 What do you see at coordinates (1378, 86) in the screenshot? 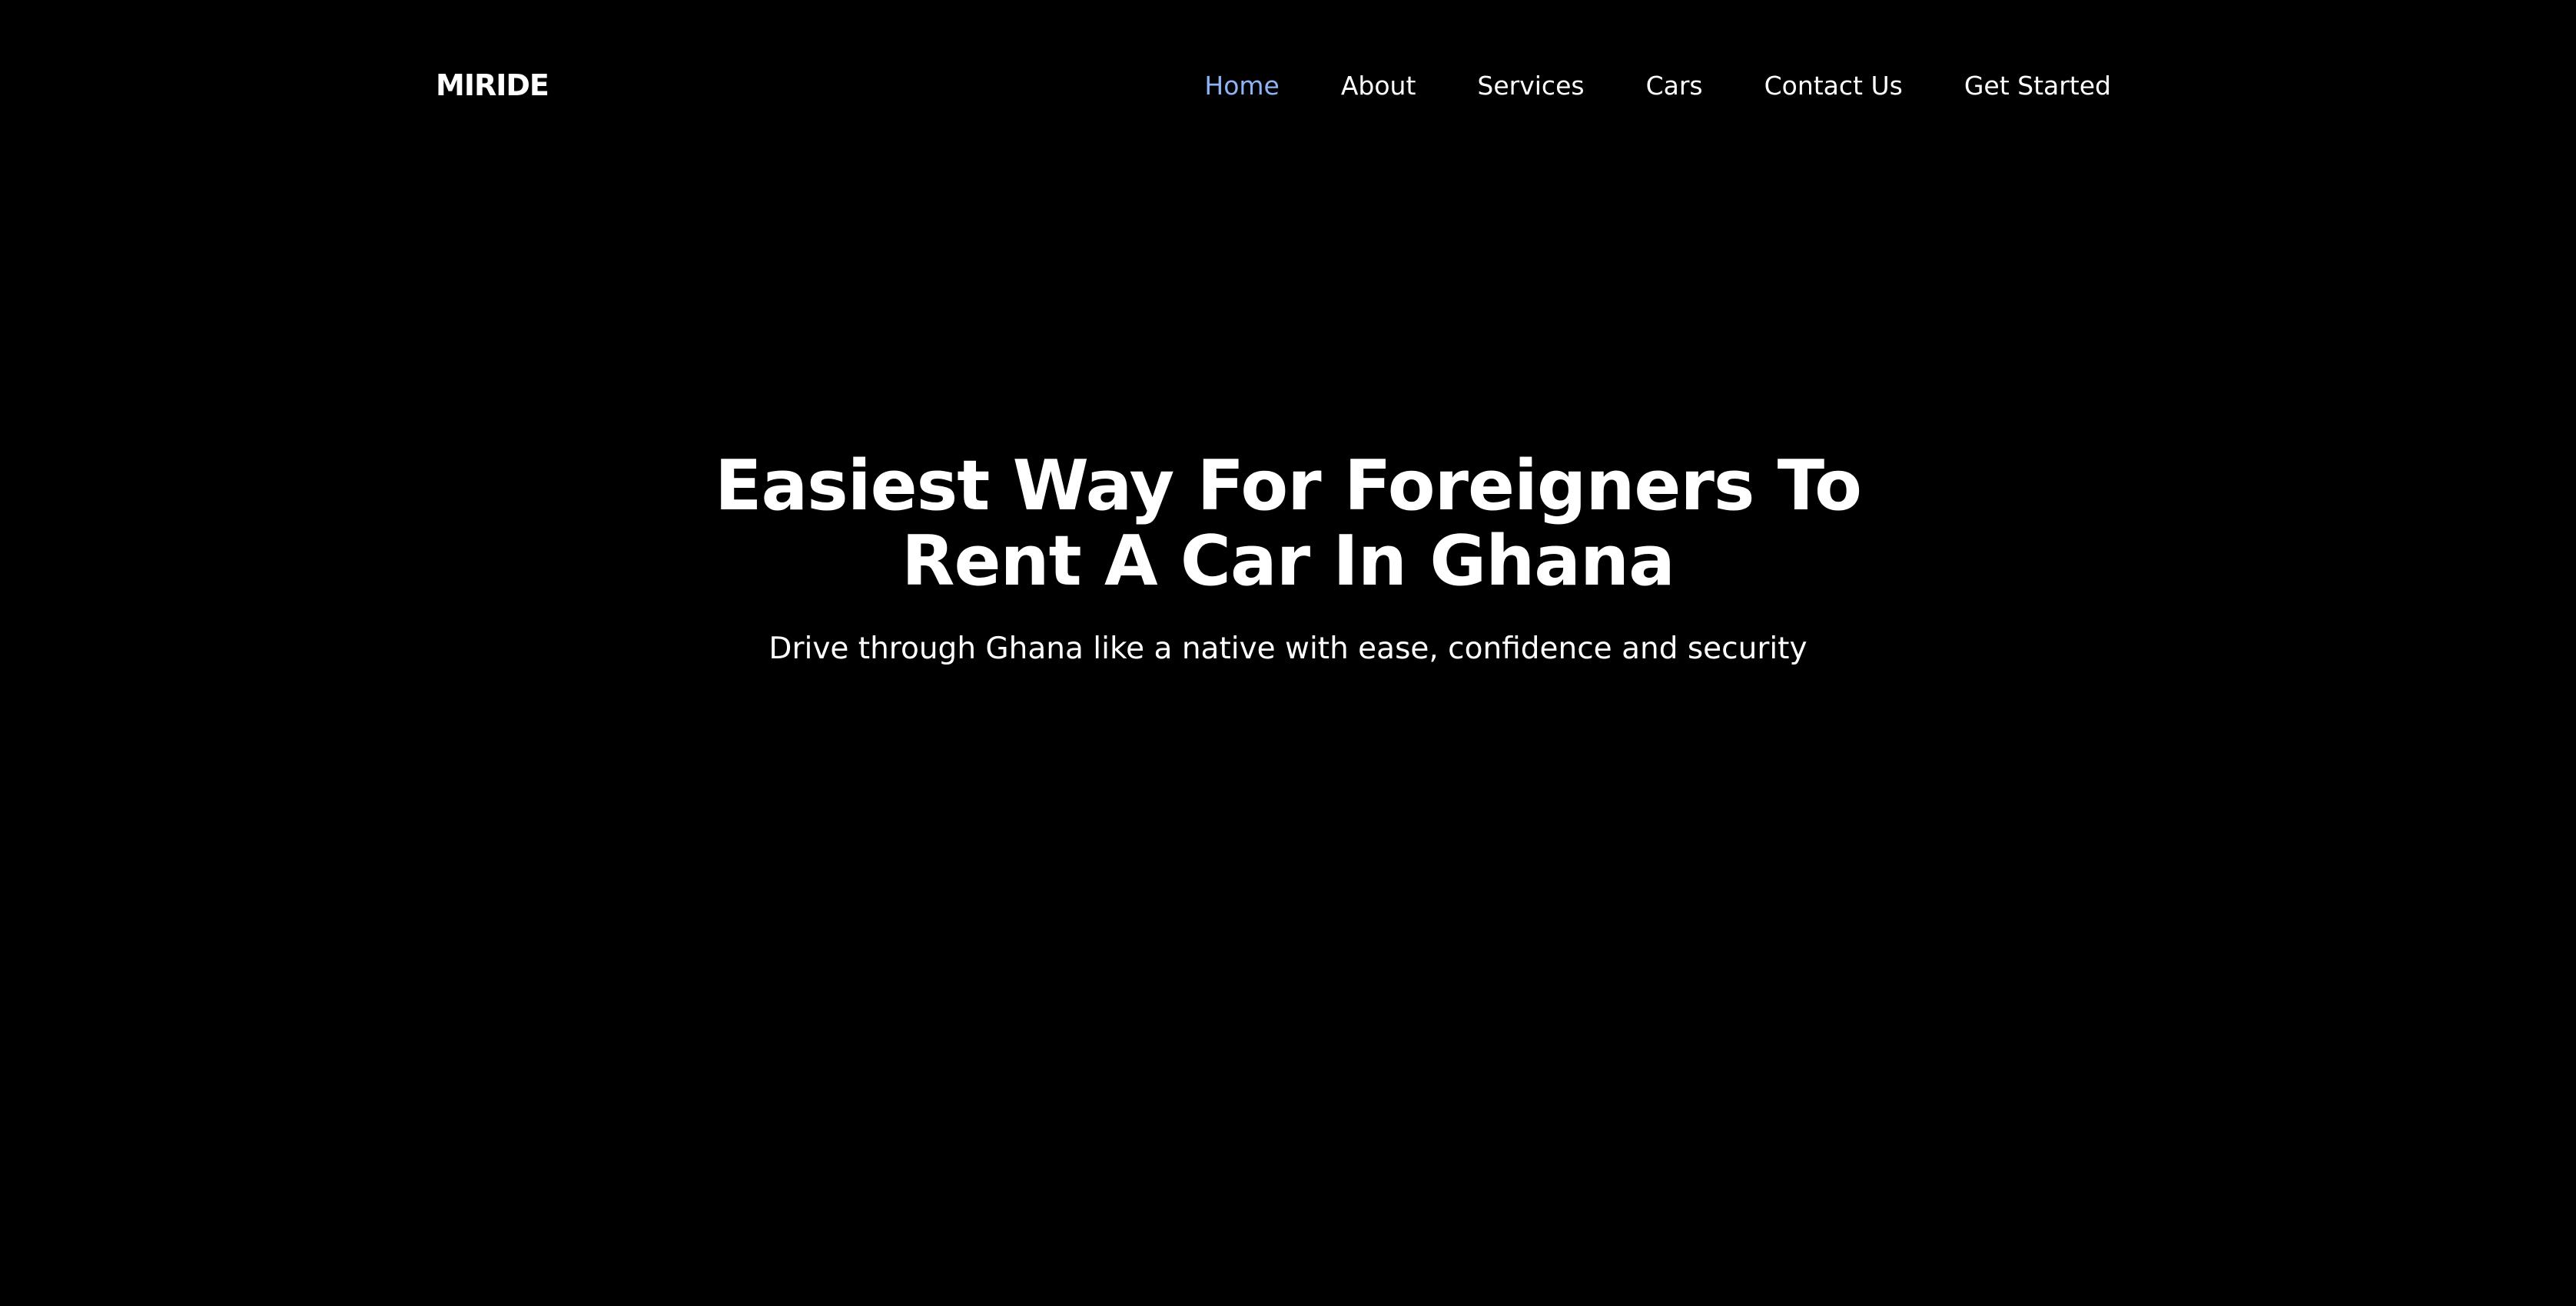
I see `nav-link-about: About` at bounding box center [1378, 86].